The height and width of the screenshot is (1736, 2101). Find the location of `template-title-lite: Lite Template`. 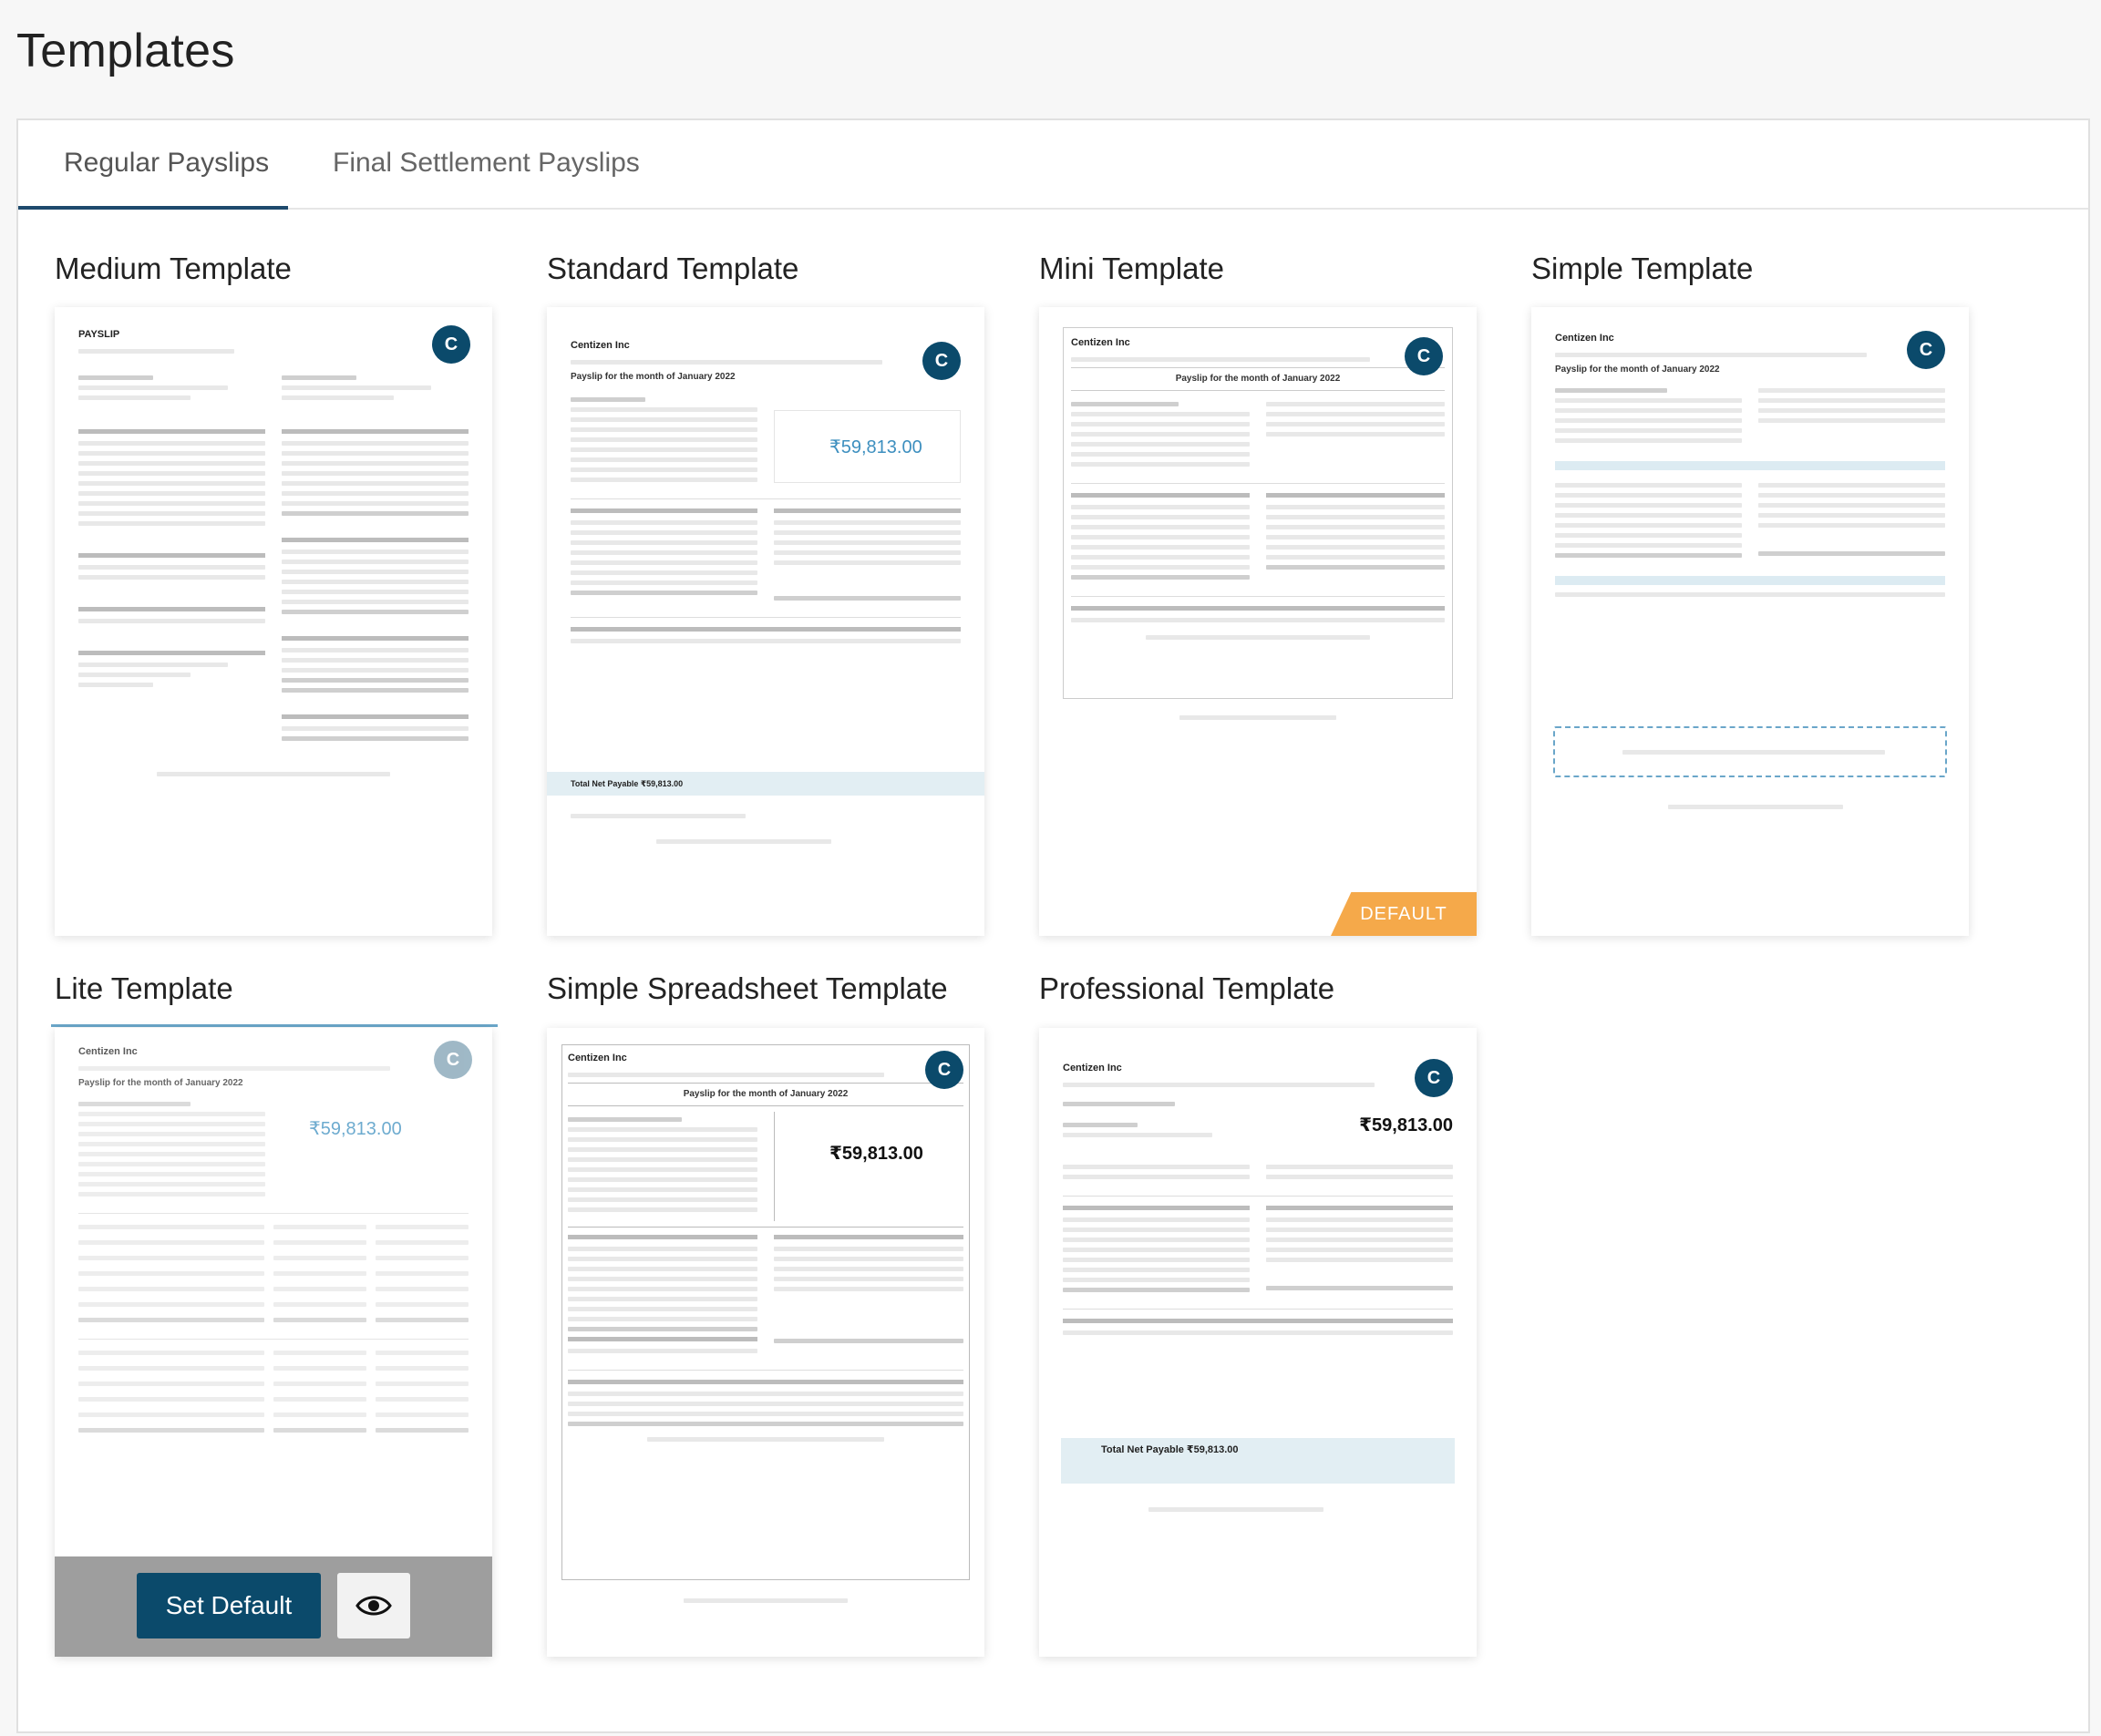

template-title-lite: Lite Template is located at coordinates (144, 988).